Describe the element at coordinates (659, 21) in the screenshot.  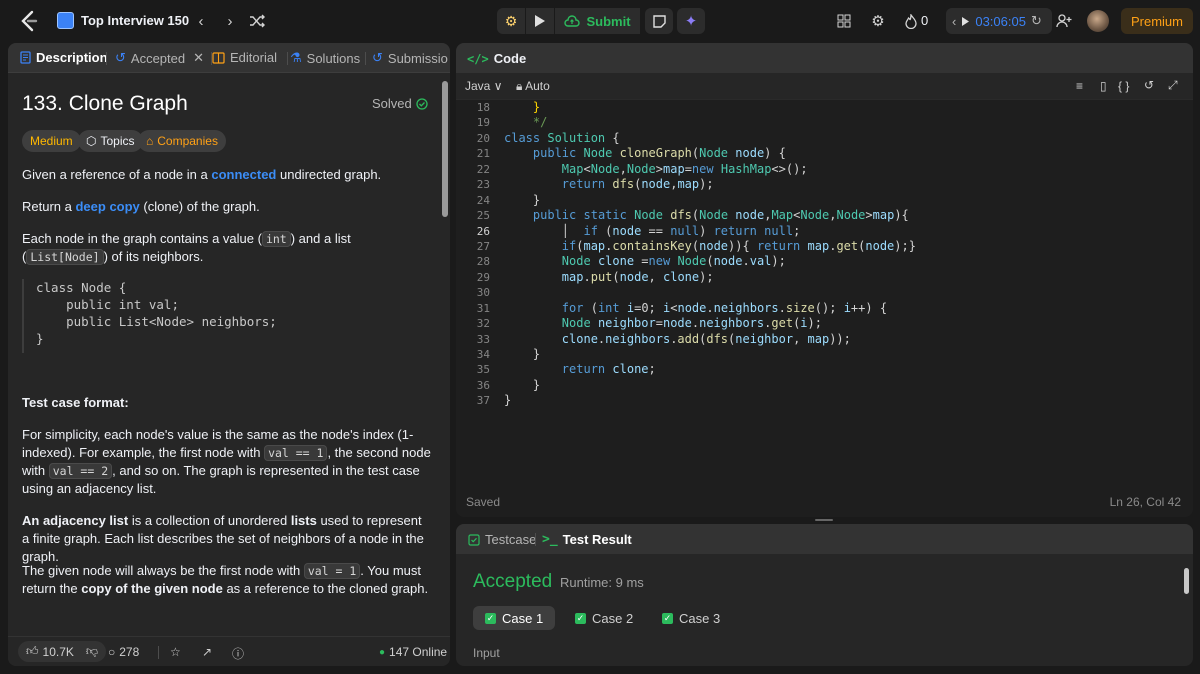
I see `notes-button` at that location.